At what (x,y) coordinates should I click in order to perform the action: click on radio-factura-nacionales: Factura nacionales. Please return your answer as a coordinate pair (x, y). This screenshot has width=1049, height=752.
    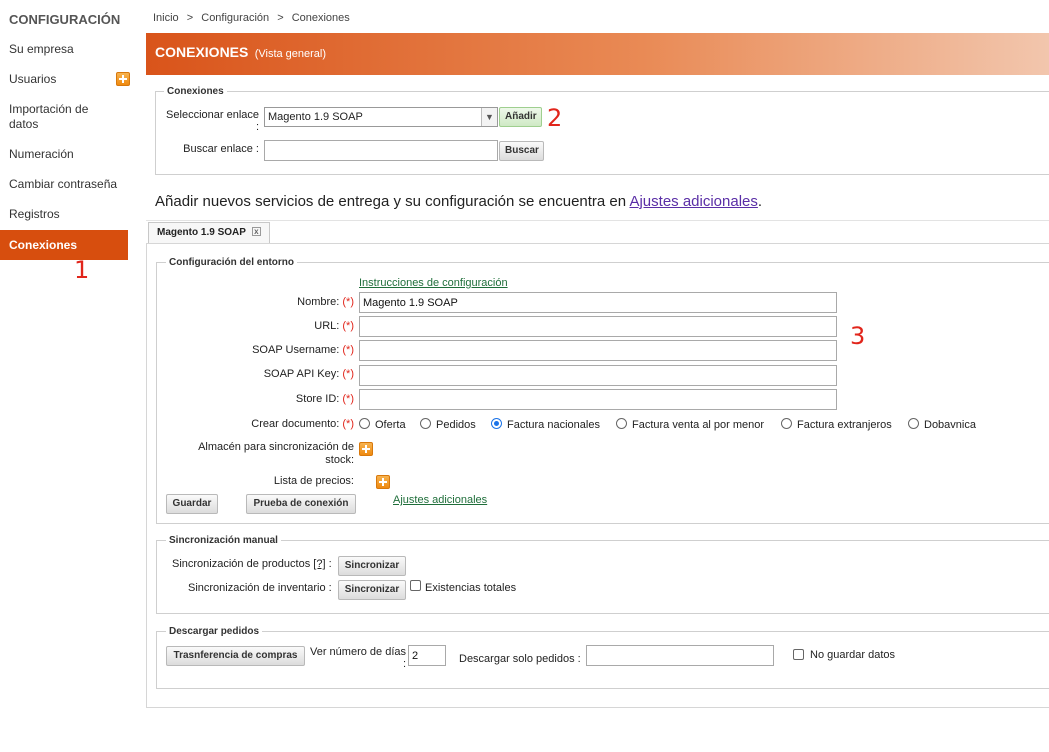
    Looking at the image, I should click on (545, 424).